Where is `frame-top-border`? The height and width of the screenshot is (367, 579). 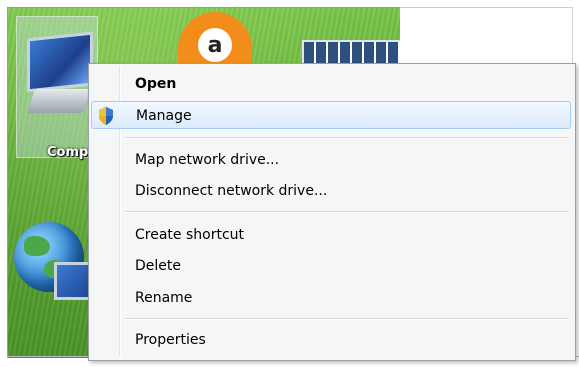 frame-top-border is located at coordinates (485, 7).